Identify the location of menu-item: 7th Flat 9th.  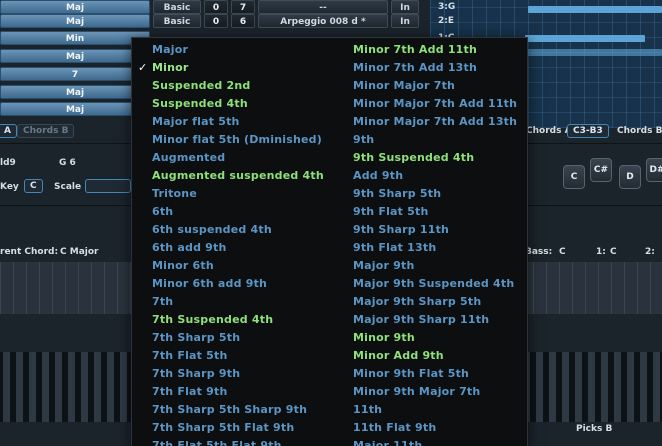
(238, 392).